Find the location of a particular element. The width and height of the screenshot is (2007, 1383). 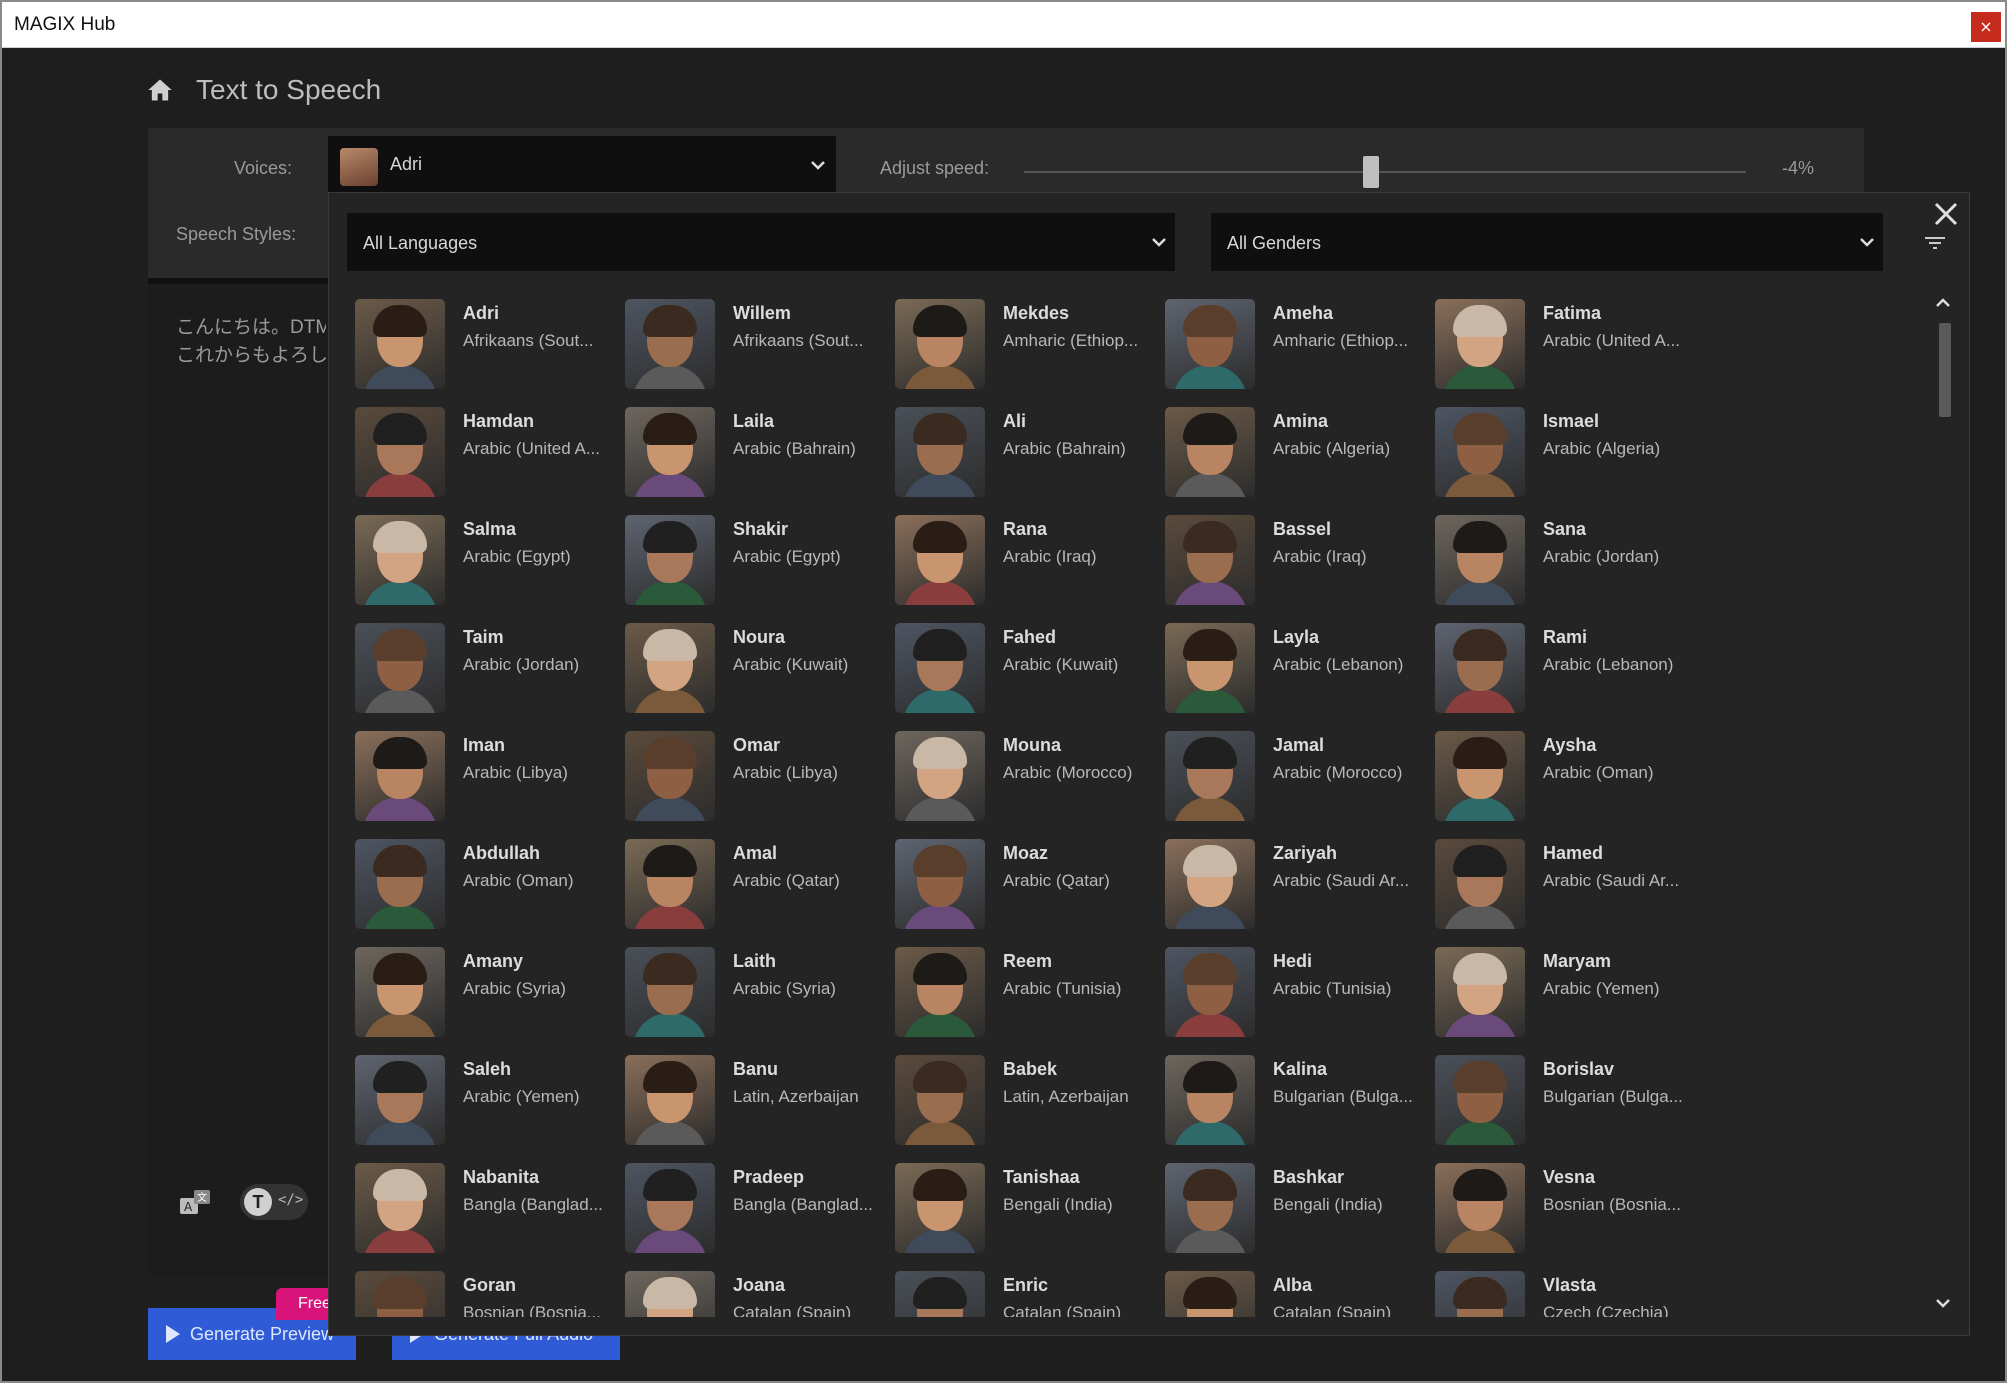

speed-label: Adjust speed: is located at coordinates (935, 168).